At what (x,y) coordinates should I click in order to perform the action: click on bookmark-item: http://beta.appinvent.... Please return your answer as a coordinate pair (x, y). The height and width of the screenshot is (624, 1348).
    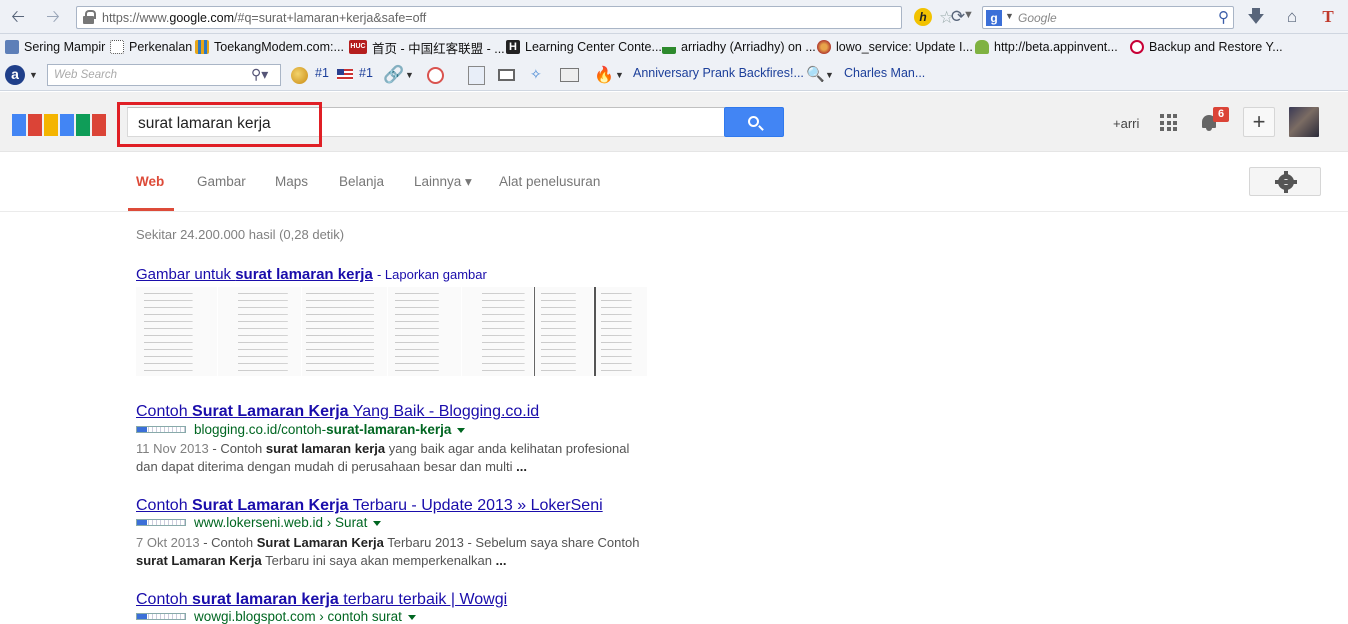
    Looking at the image, I should click on (1046, 47).